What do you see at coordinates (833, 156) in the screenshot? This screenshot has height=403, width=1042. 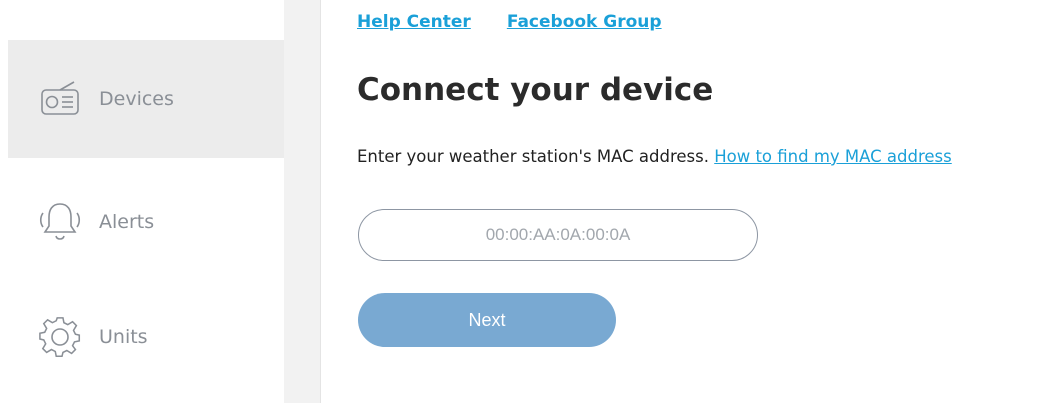 I see `mac-help-link: How to find my MAC address` at bounding box center [833, 156].